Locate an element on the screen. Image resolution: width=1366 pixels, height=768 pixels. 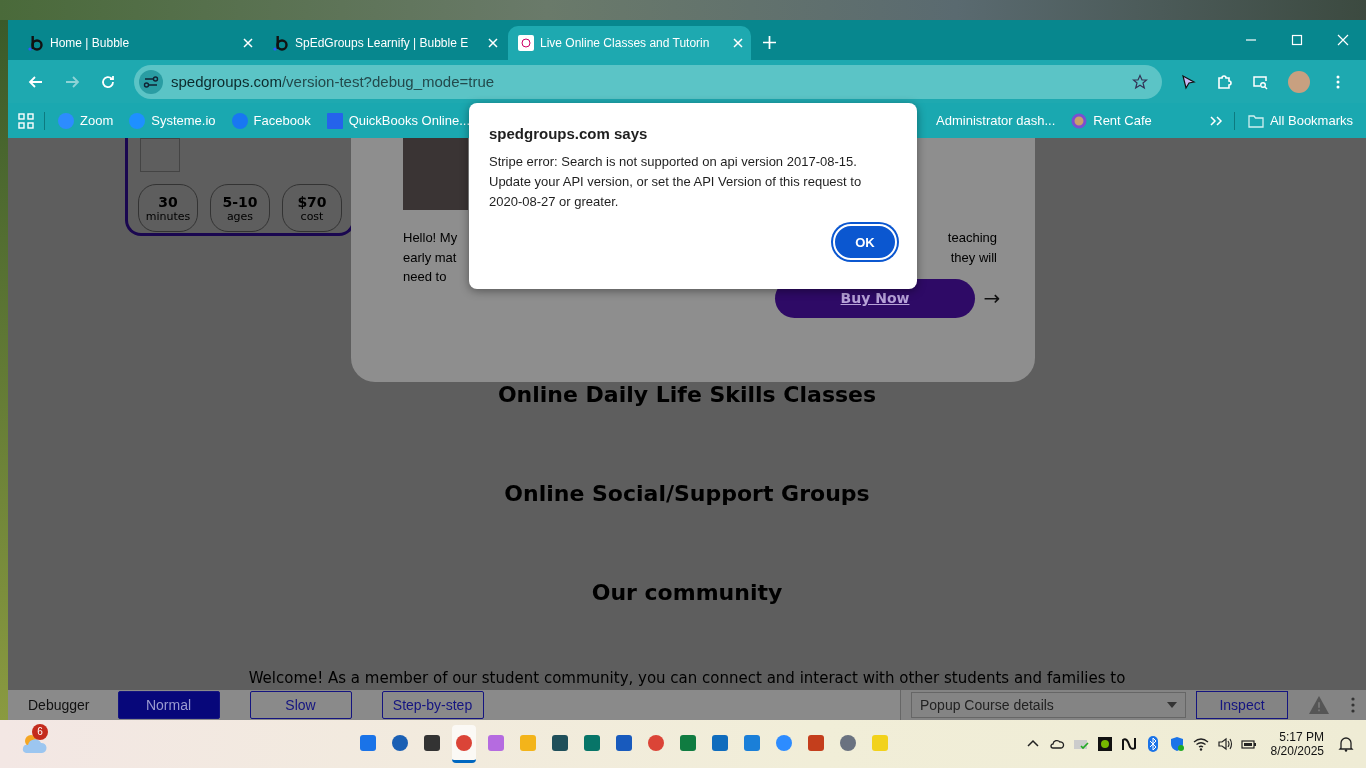
stat-value: $70 is located at coordinates (312, 201).